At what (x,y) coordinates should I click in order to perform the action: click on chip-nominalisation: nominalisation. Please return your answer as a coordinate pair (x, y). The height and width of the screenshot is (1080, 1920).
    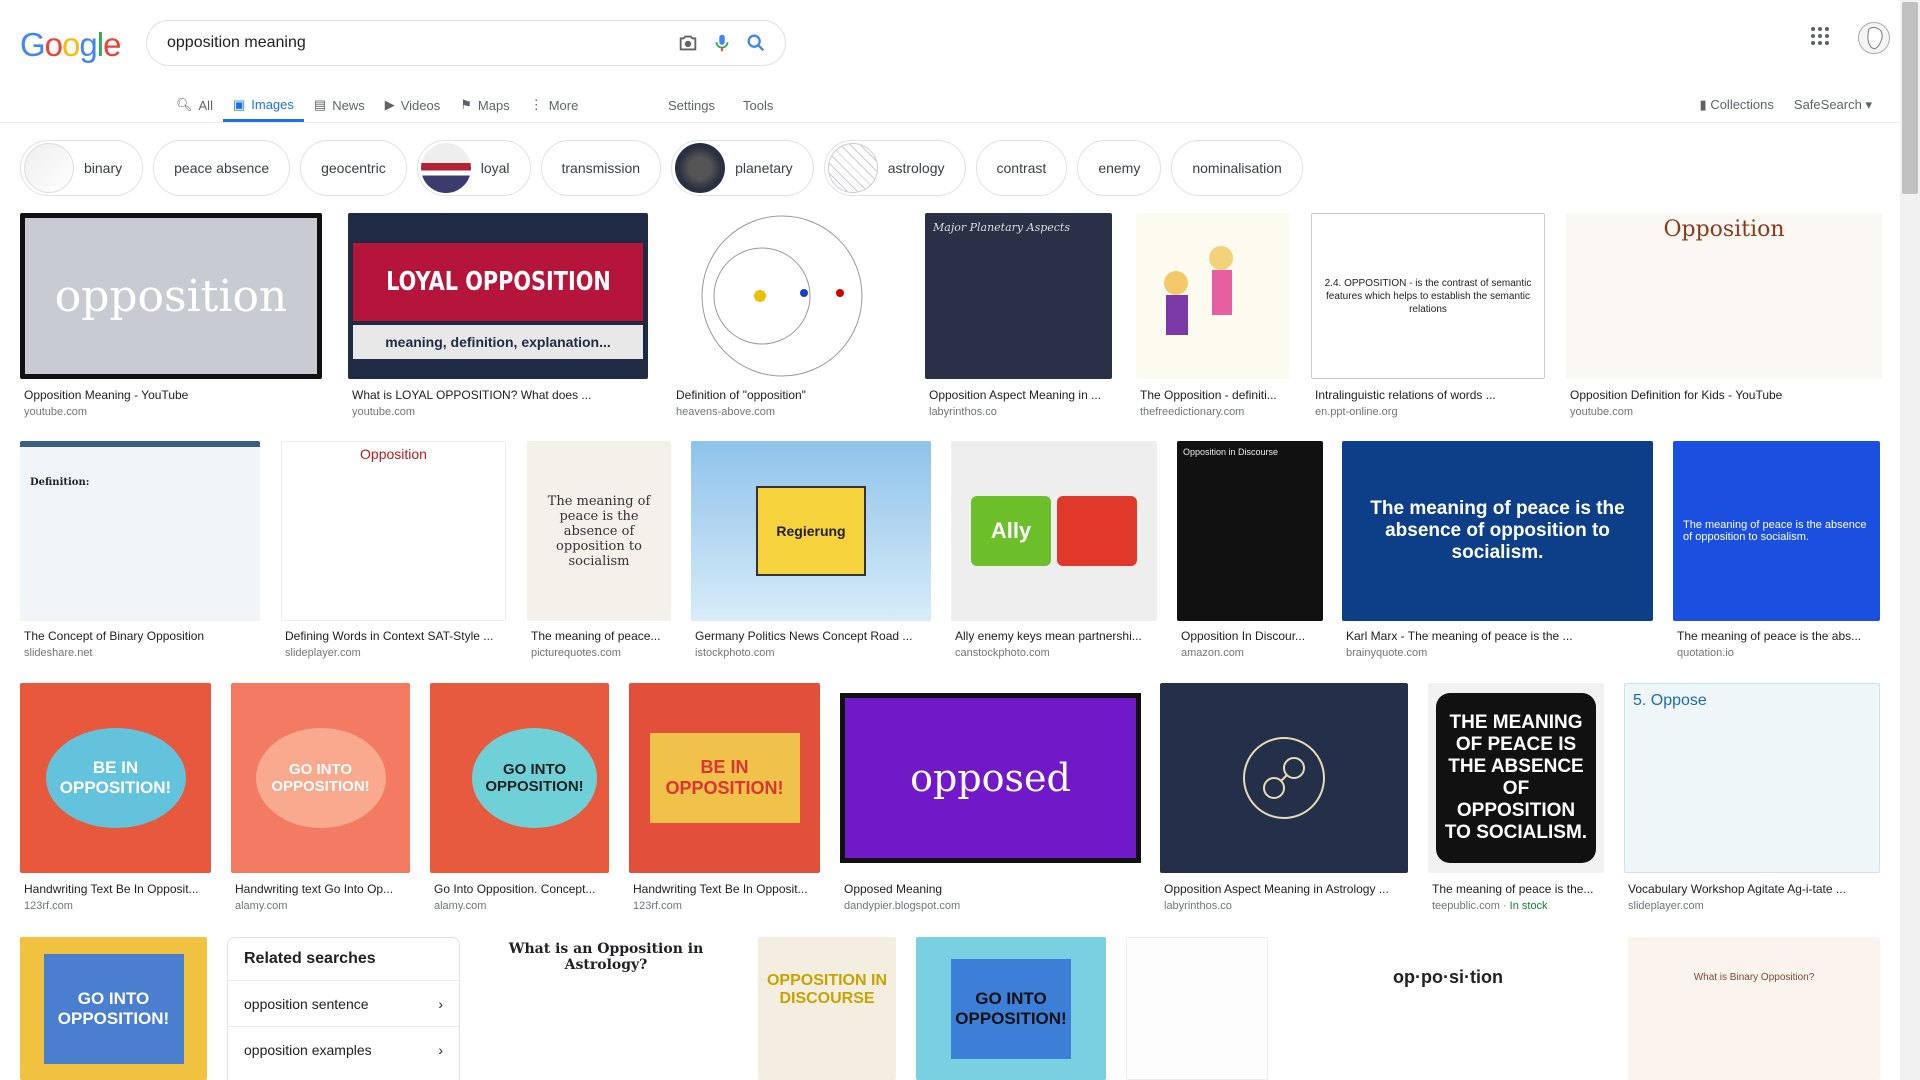
    Looking at the image, I should click on (1237, 168).